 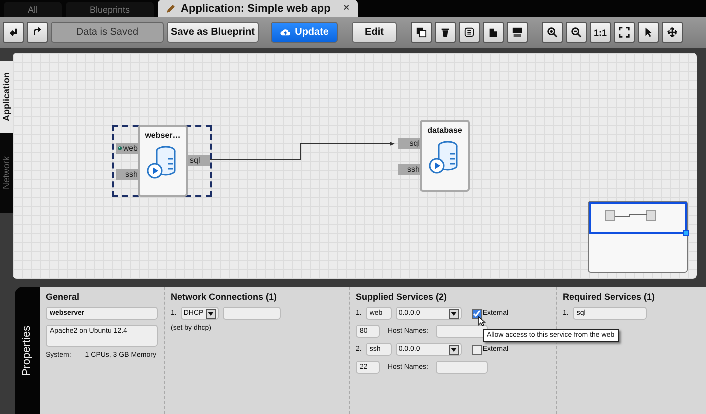 I want to click on properties-tab: Properties, so click(x=27, y=350).